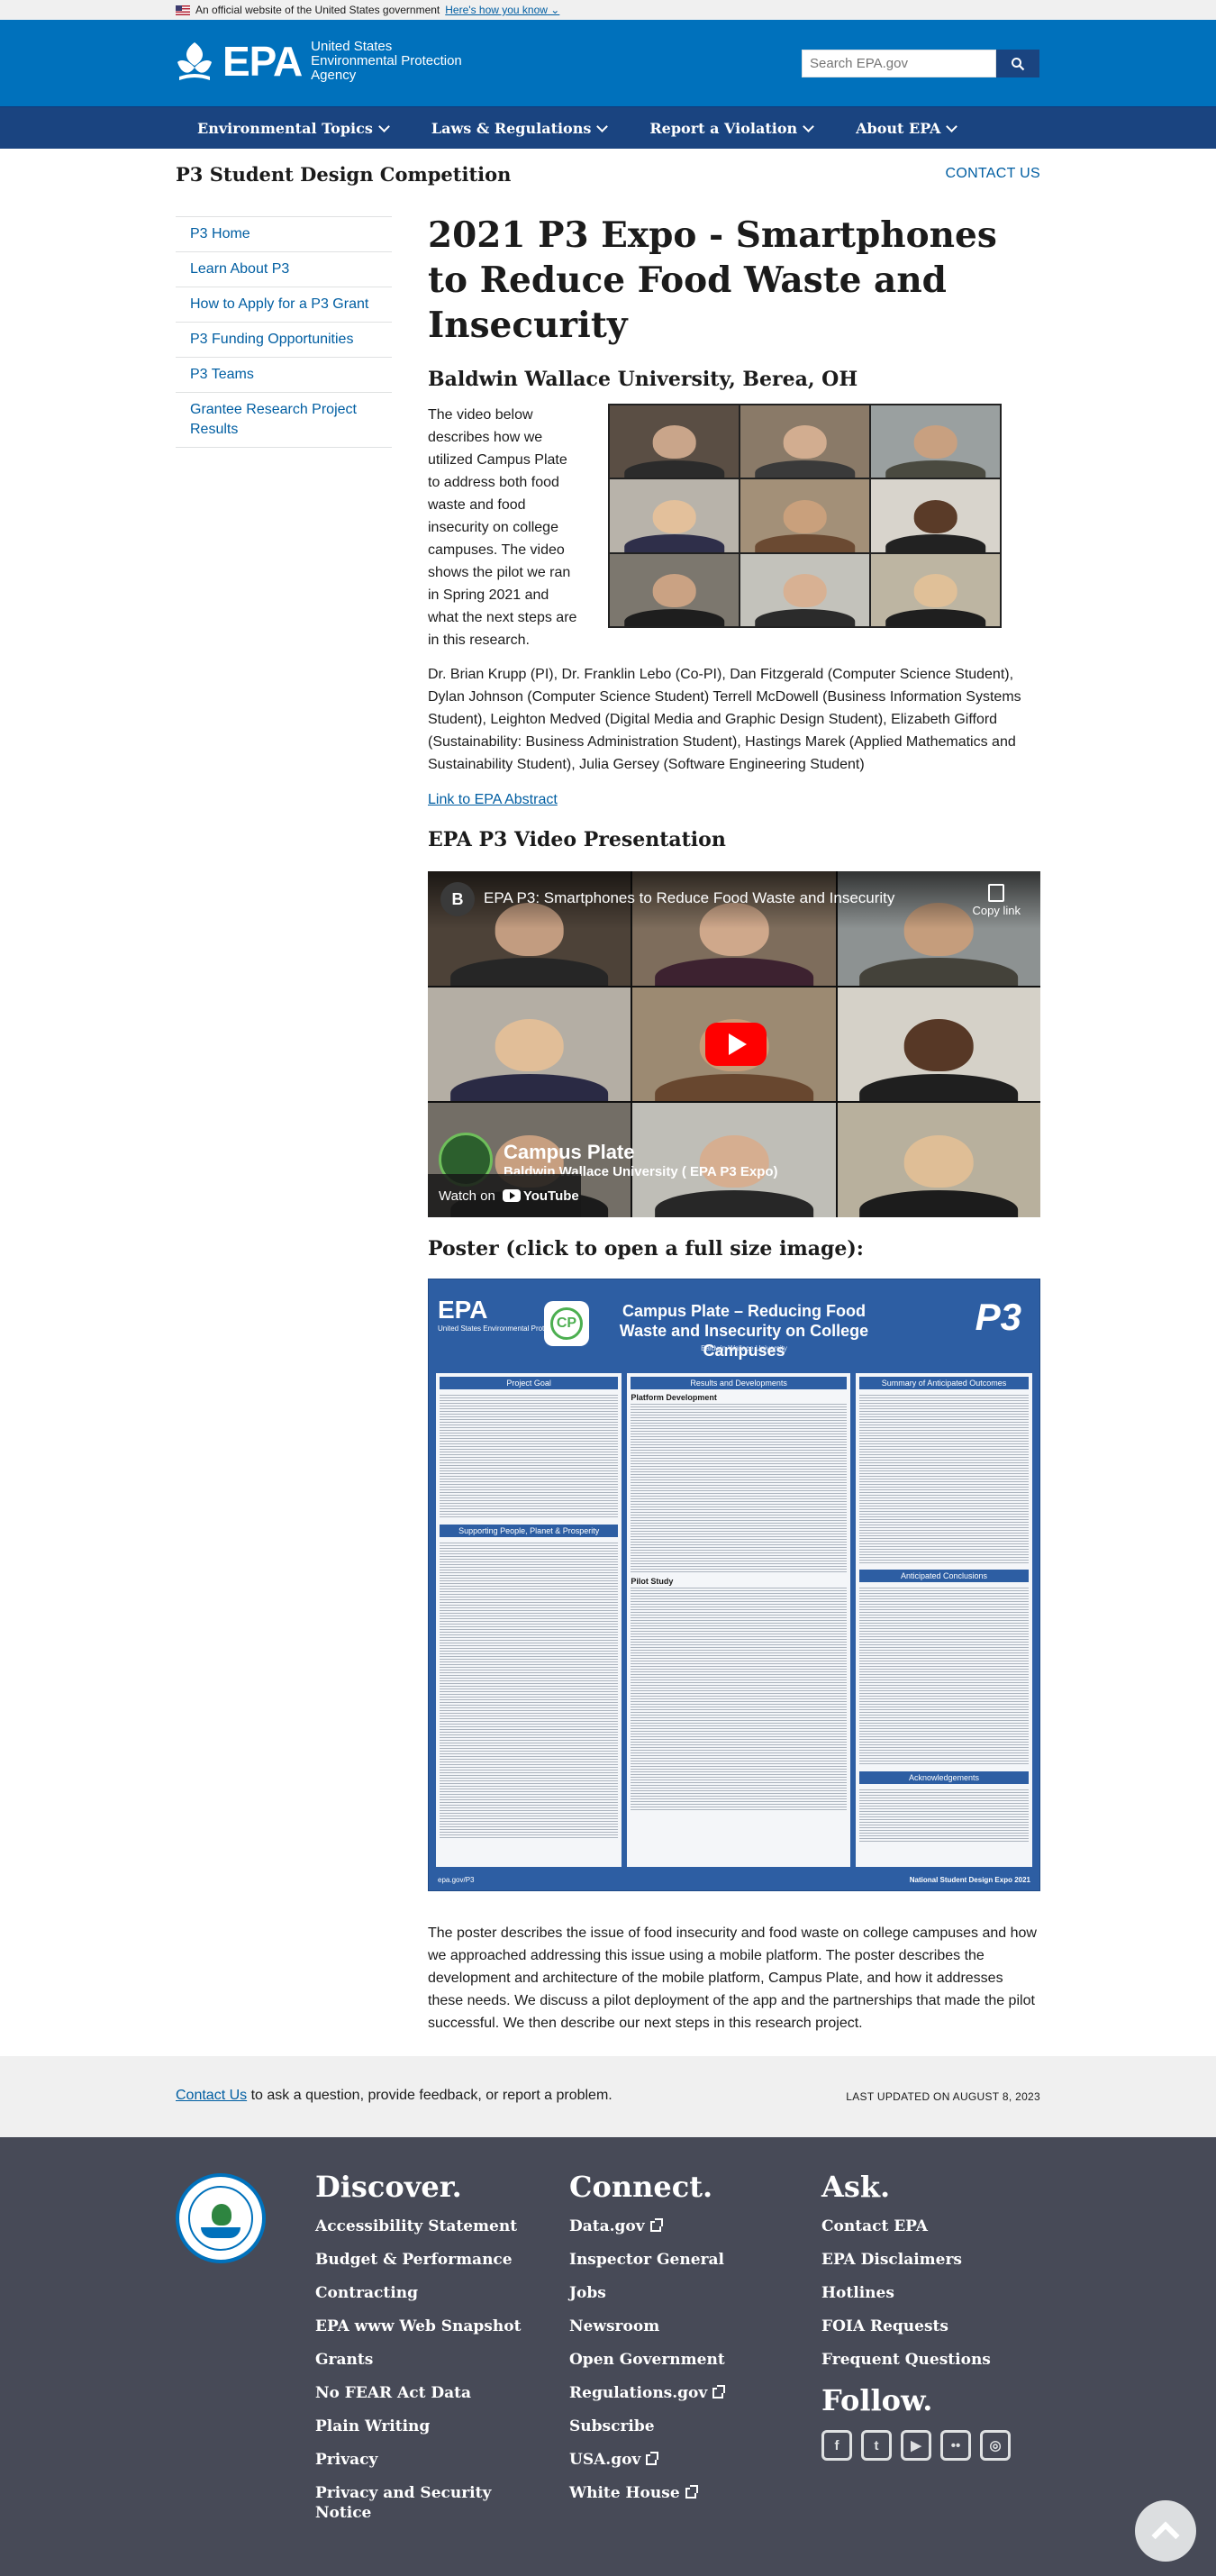 The height and width of the screenshot is (2576, 1216). Describe the element at coordinates (836, 2445) in the screenshot. I see `facebook-icon: f` at that location.